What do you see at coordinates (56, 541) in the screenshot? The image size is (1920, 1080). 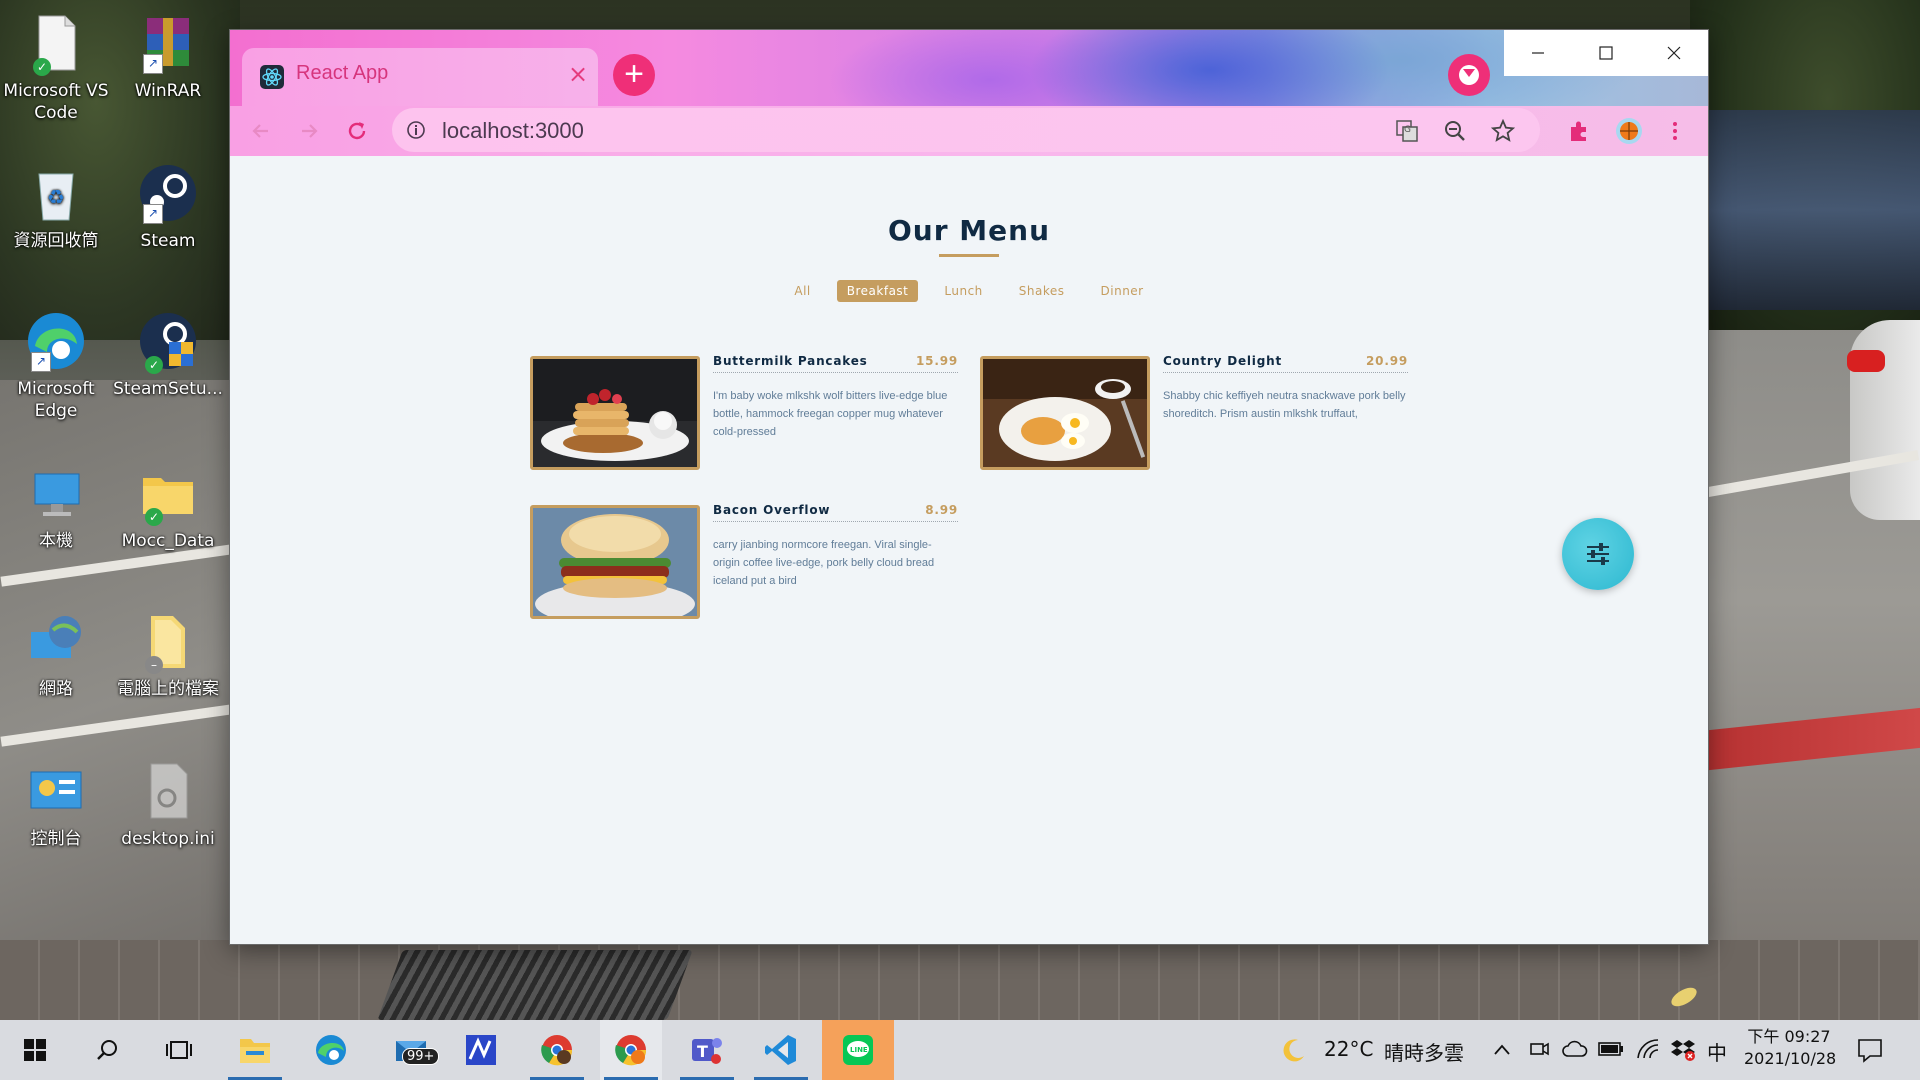 I see `desktop-icon-label: 本機` at bounding box center [56, 541].